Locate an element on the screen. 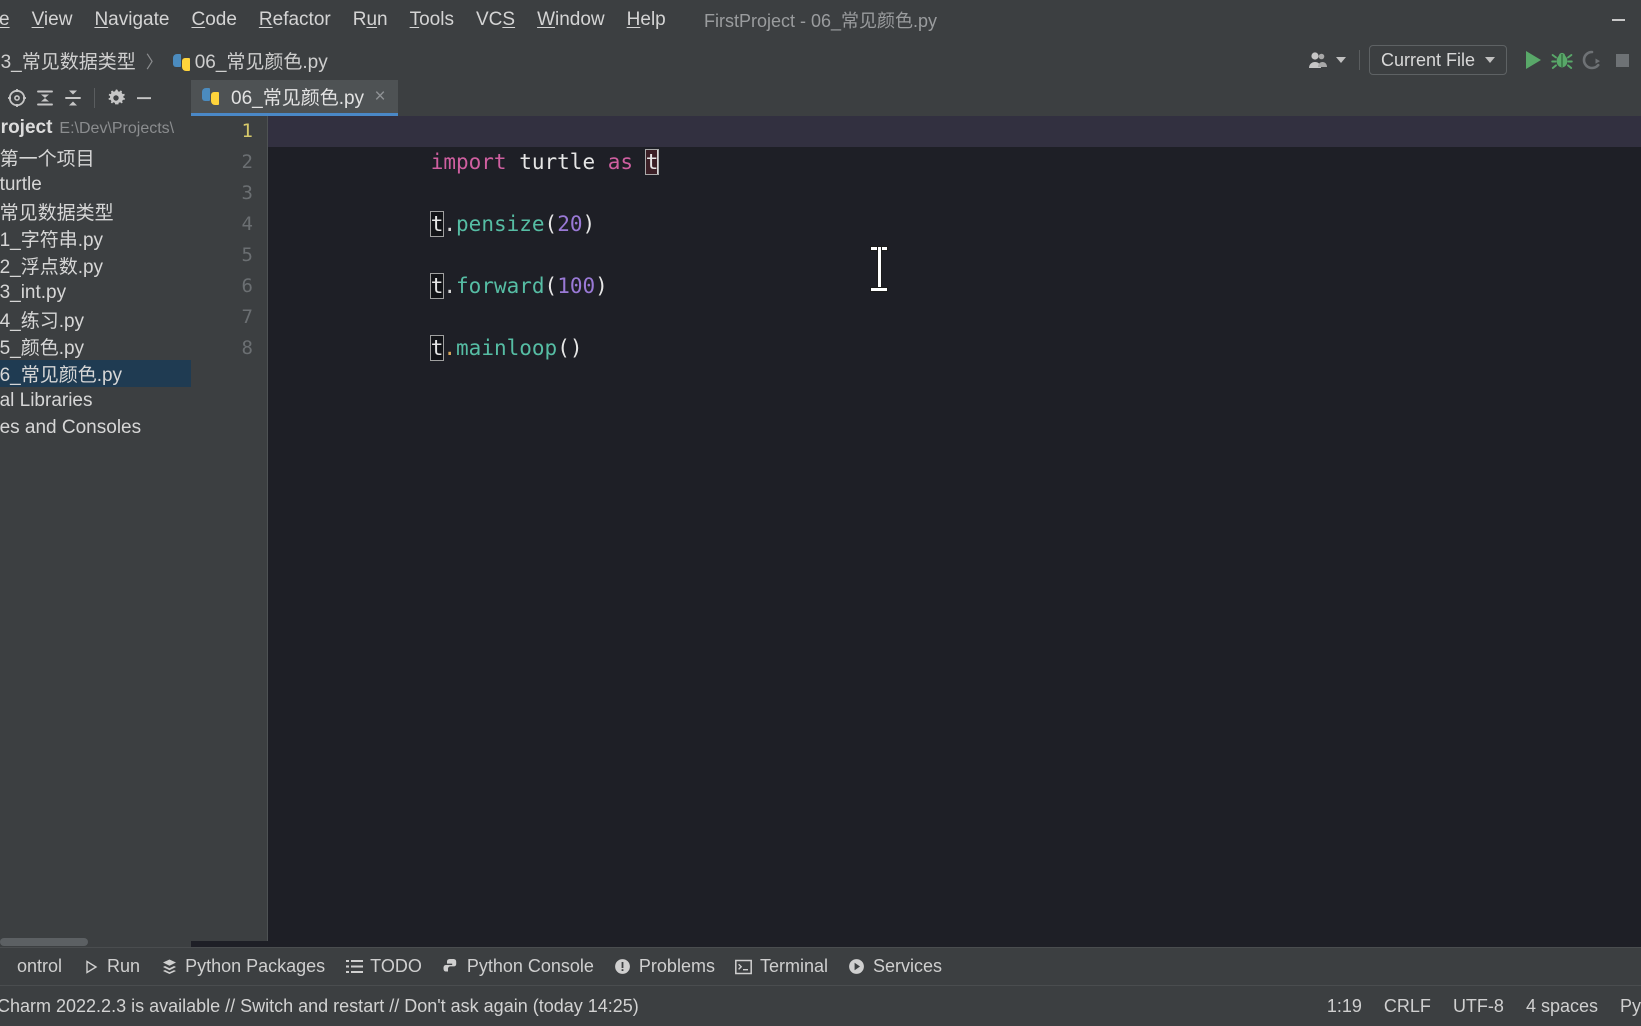 The width and height of the screenshot is (1641, 1026). token-paren-close: ) is located at coordinates (576, 348).